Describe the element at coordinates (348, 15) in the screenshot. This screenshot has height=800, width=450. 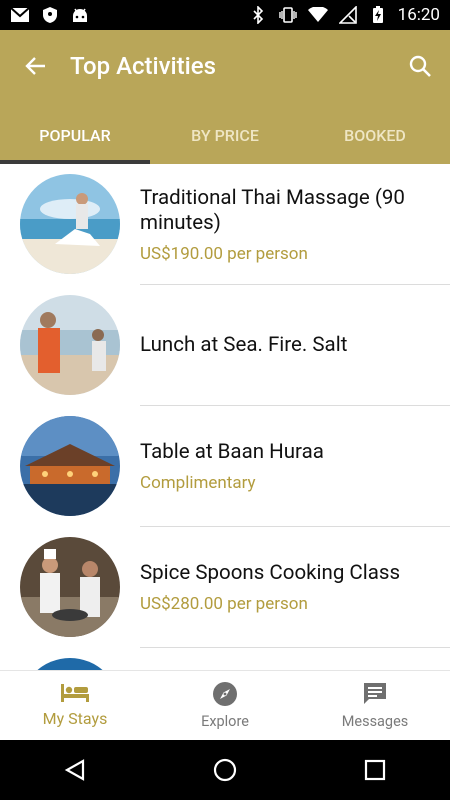
I see `no-signal-icon` at that location.